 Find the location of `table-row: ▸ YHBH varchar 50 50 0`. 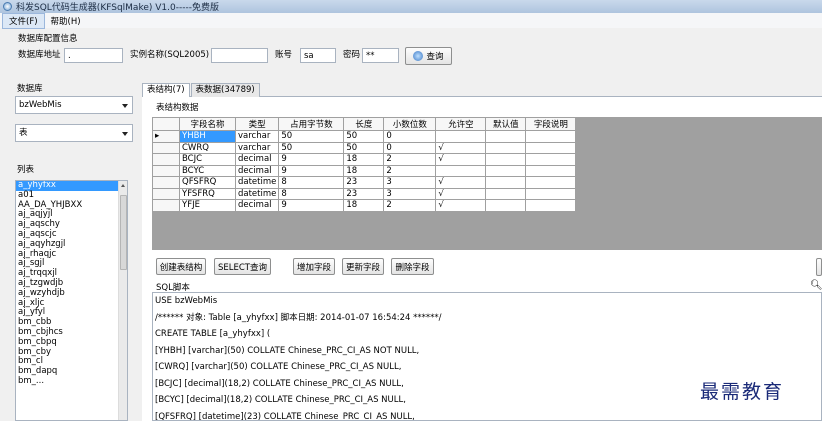

table-row: ▸ YHBH varchar 50 50 0 is located at coordinates (364, 136).